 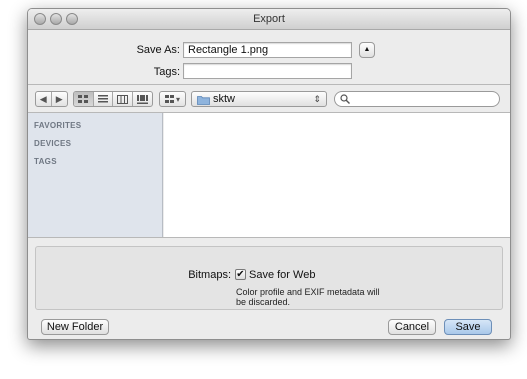 What do you see at coordinates (345, 99) in the screenshot?
I see `search-icon` at bounding box center [345, 99].